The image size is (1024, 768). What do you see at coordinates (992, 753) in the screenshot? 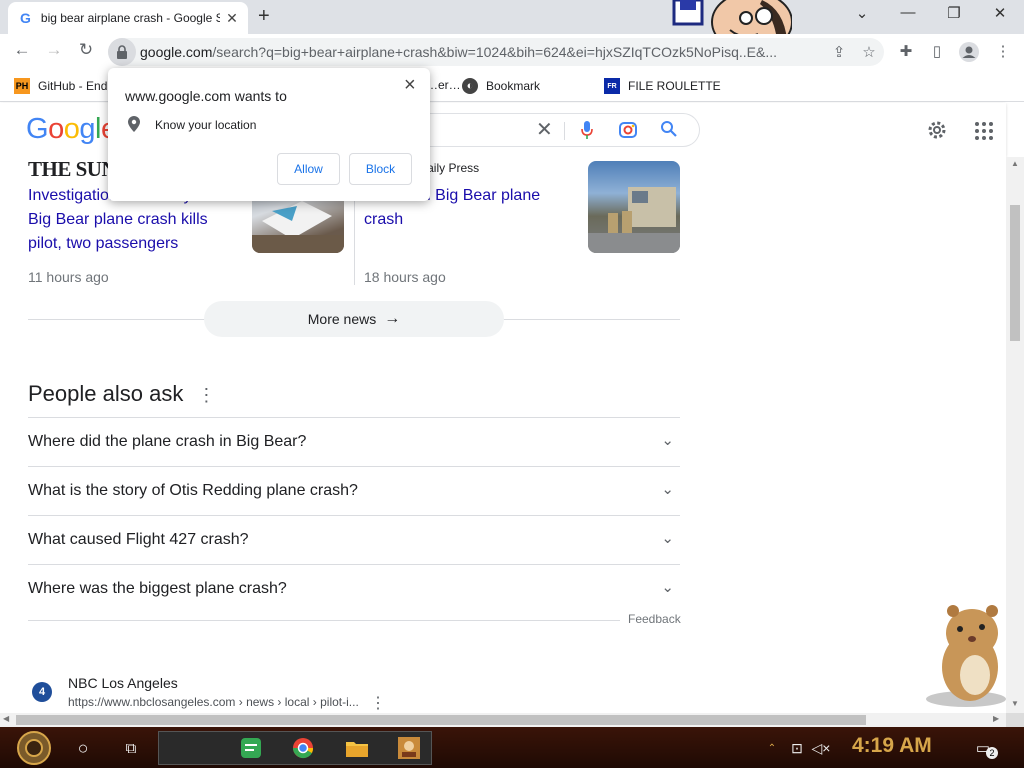
I see `notification-count: 2` at bounding box center [992, 753].